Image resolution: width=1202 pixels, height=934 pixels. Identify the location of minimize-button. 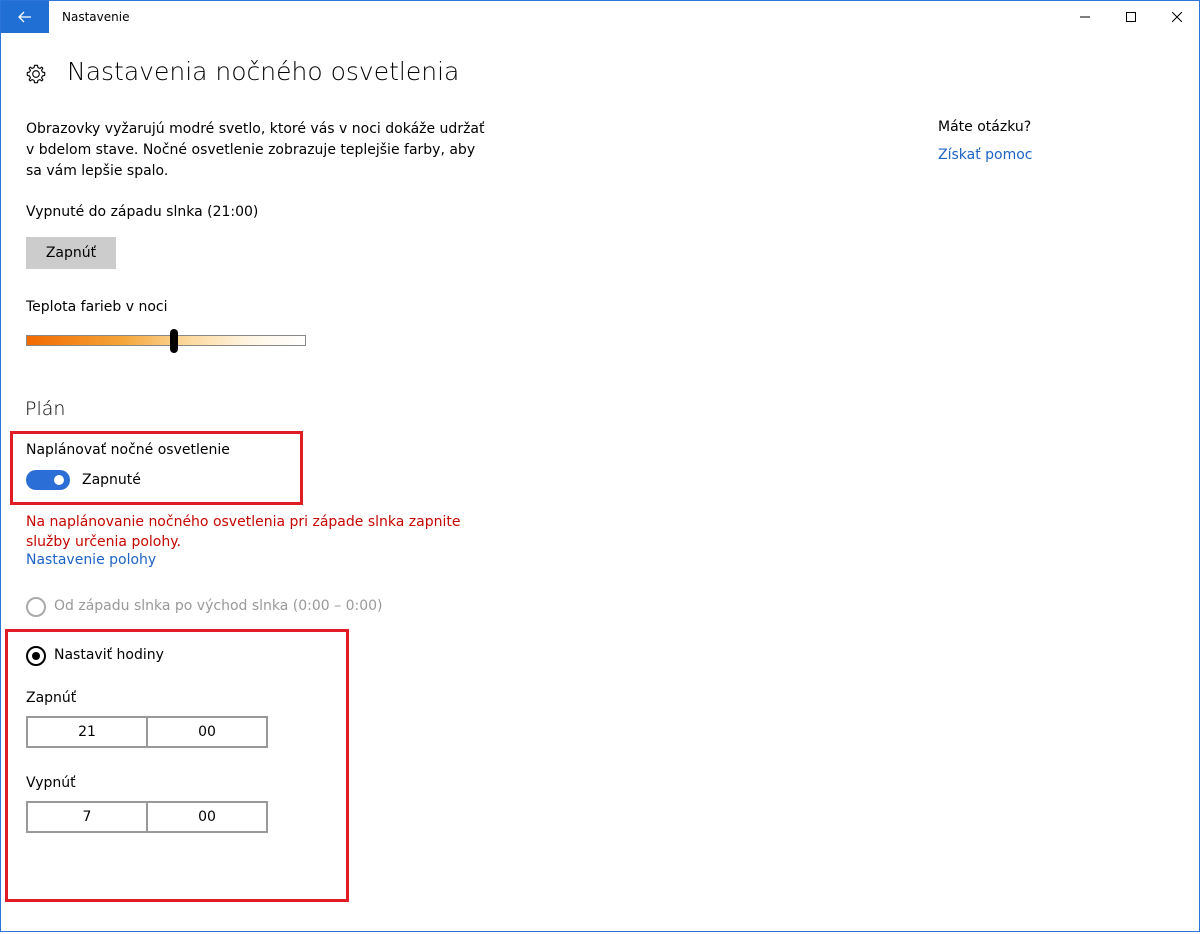
(1085, 17).